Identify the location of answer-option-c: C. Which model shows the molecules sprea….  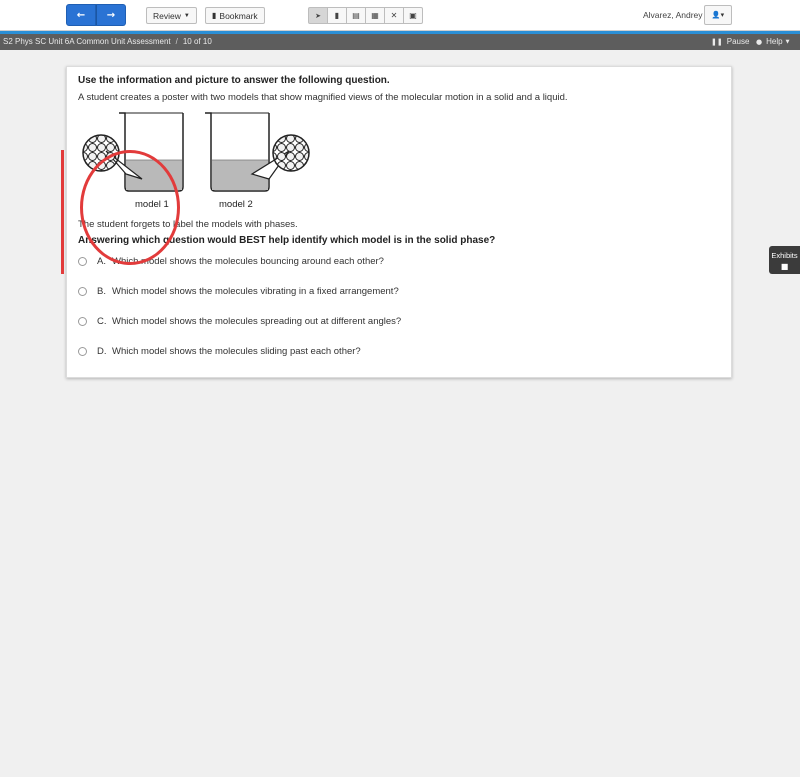
(239, 321).